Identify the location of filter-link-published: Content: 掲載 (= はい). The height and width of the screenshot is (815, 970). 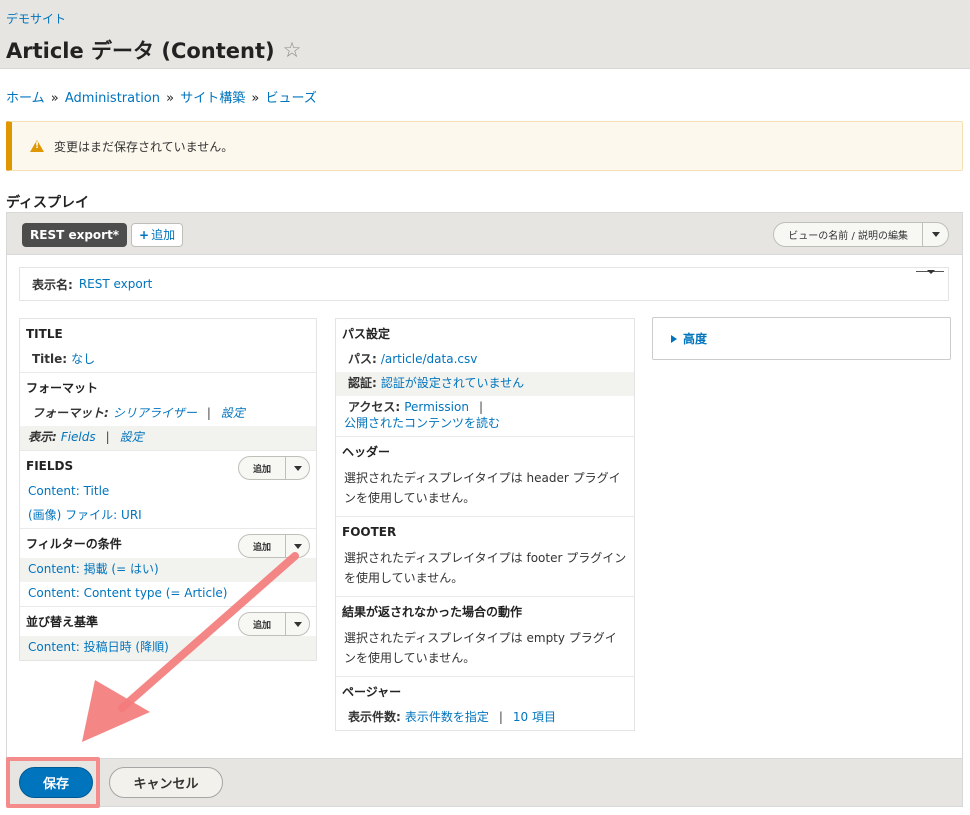
(93, 569).